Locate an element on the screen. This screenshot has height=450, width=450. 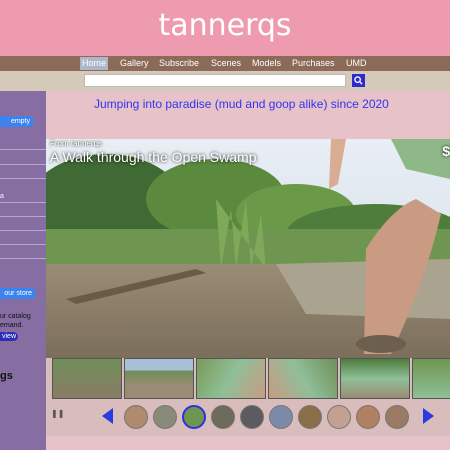
video-title: A Walk through the Open Swamp is located at coordinates (153, 157).